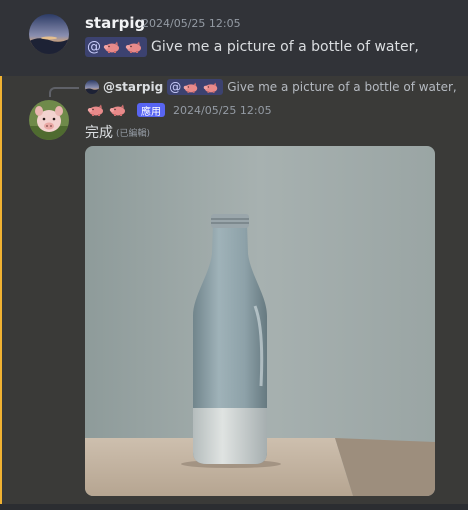 This screenshot has height=510, width=468. I want to click on user-avatar-starpig, so click(49, 34).